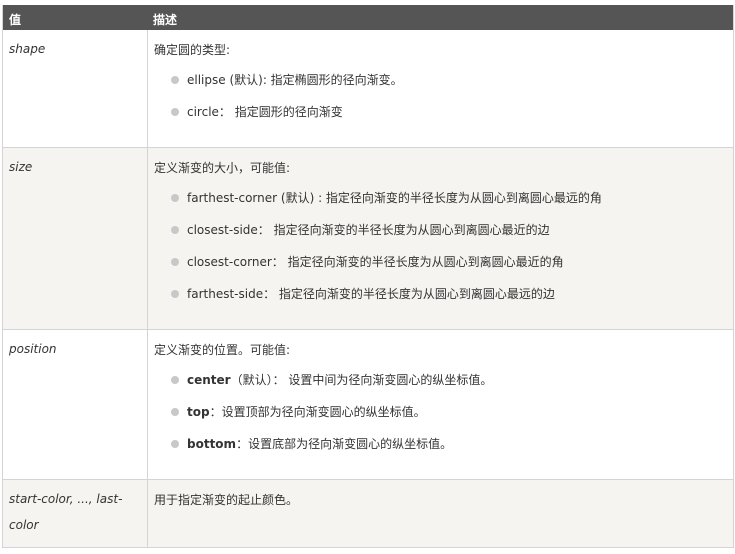  I want to click on keyword: ellipse, so click(206, 80).